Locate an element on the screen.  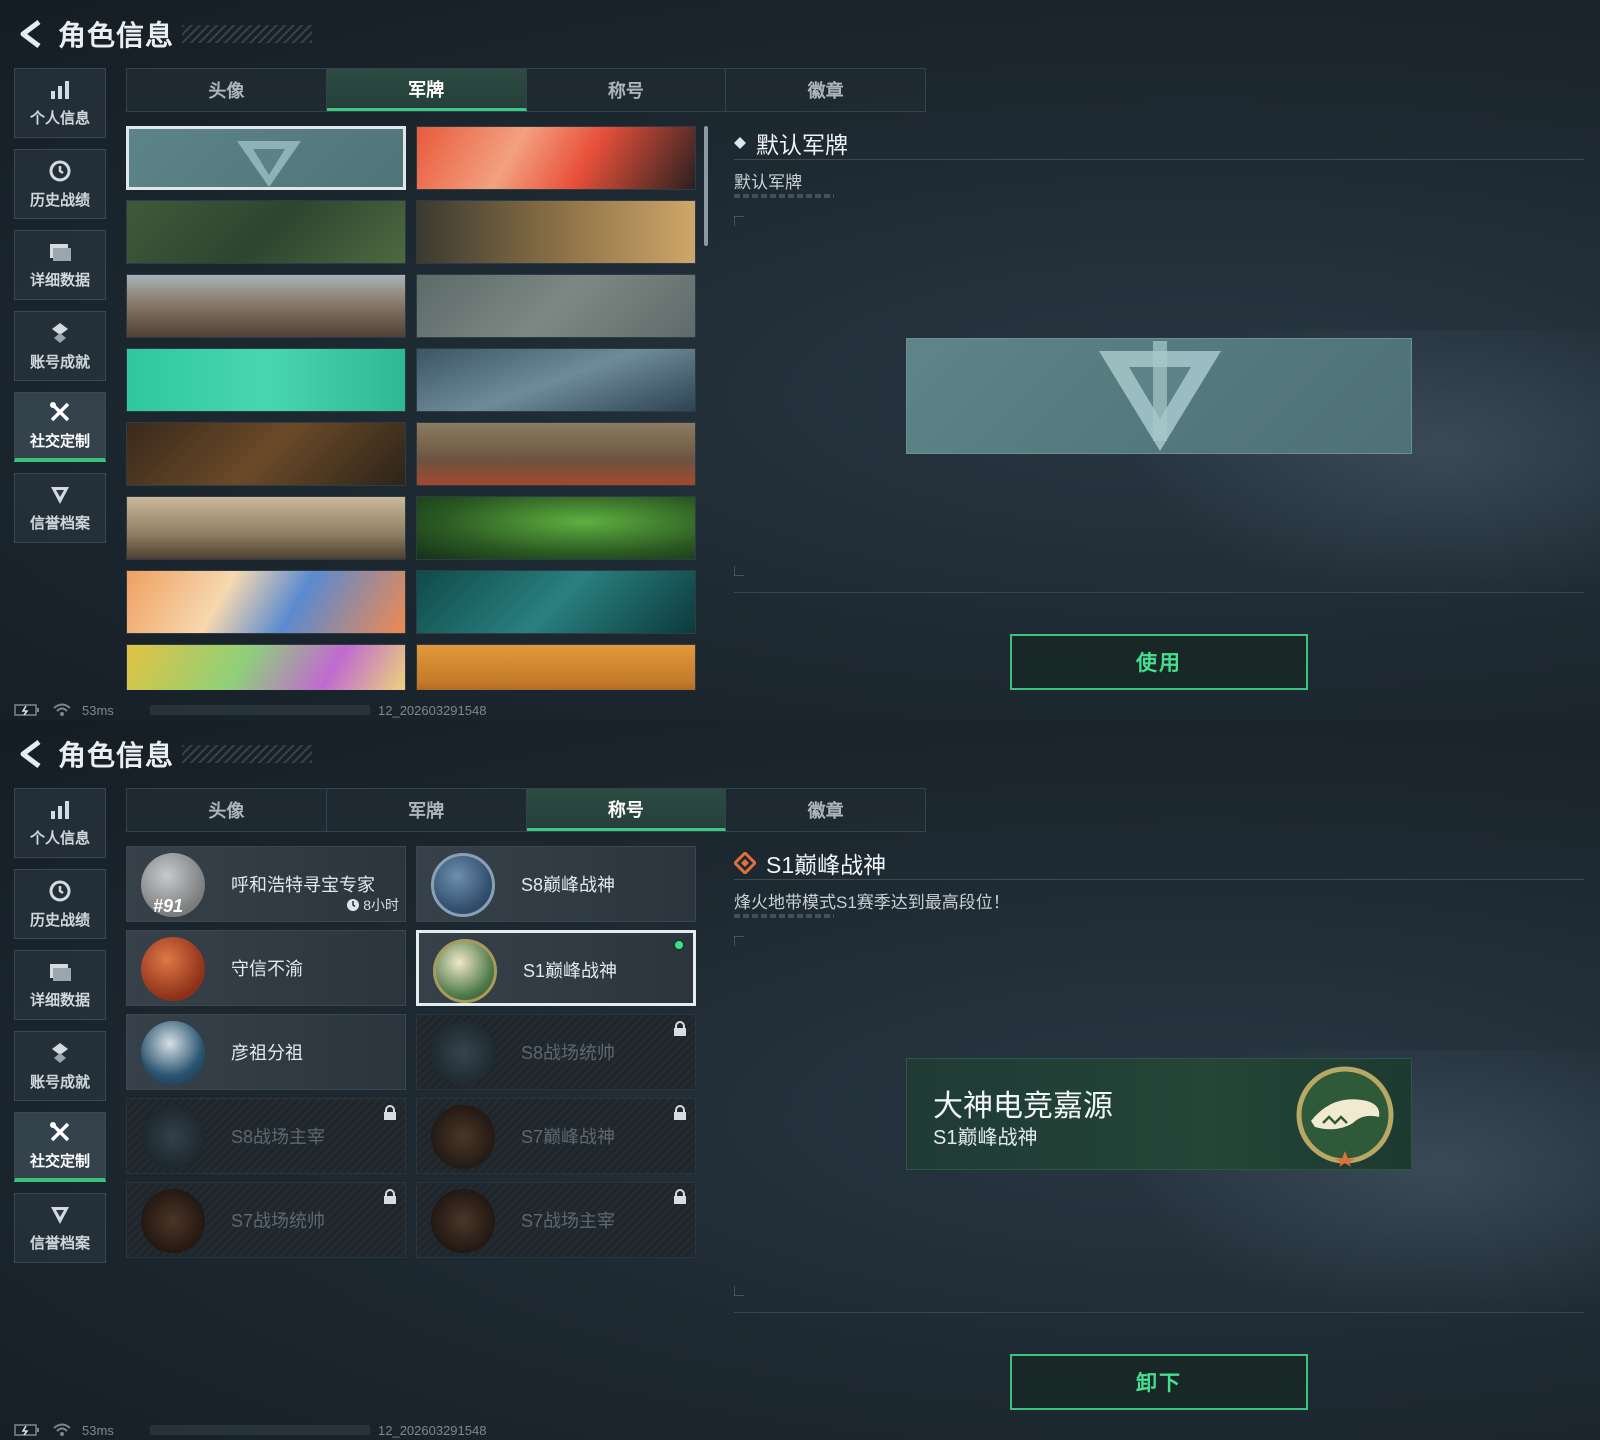
title-card-locked: S7巅峰战神 is located at coordinates (556, 1136).